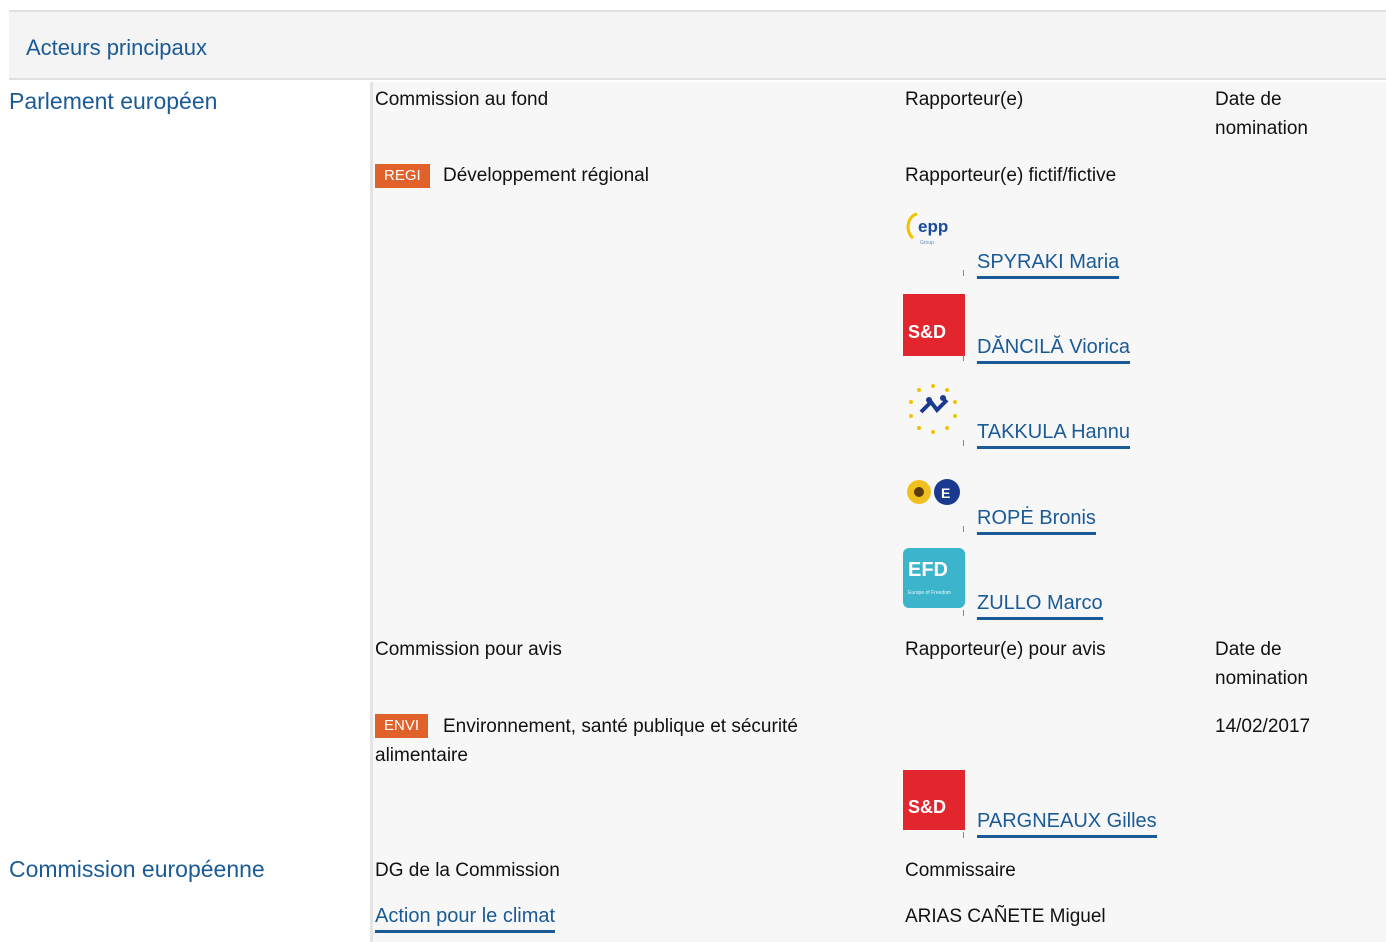 The width and height of the screenshot is (1386, 942). What do you see at coordinates (934, 499) in the screenshot?
I see `greens-efa-logo-icon: E` at bounding box center [934, 499].